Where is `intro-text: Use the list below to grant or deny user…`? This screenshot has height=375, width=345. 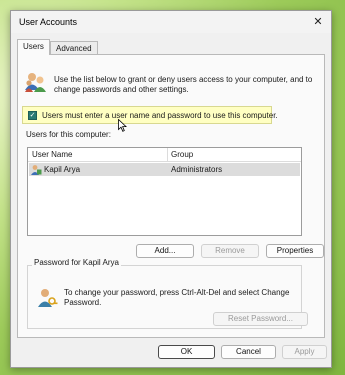 intro-text: Use the list below to grant or deny user… is located at coordinates (183, 84).